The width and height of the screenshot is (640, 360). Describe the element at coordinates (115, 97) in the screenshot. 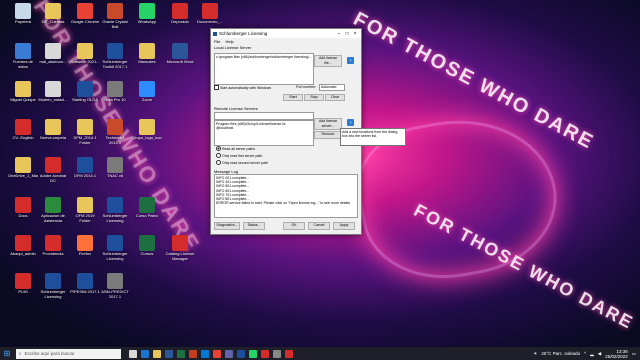

I see `desktop-icon: Nota Pro 10` at that location.